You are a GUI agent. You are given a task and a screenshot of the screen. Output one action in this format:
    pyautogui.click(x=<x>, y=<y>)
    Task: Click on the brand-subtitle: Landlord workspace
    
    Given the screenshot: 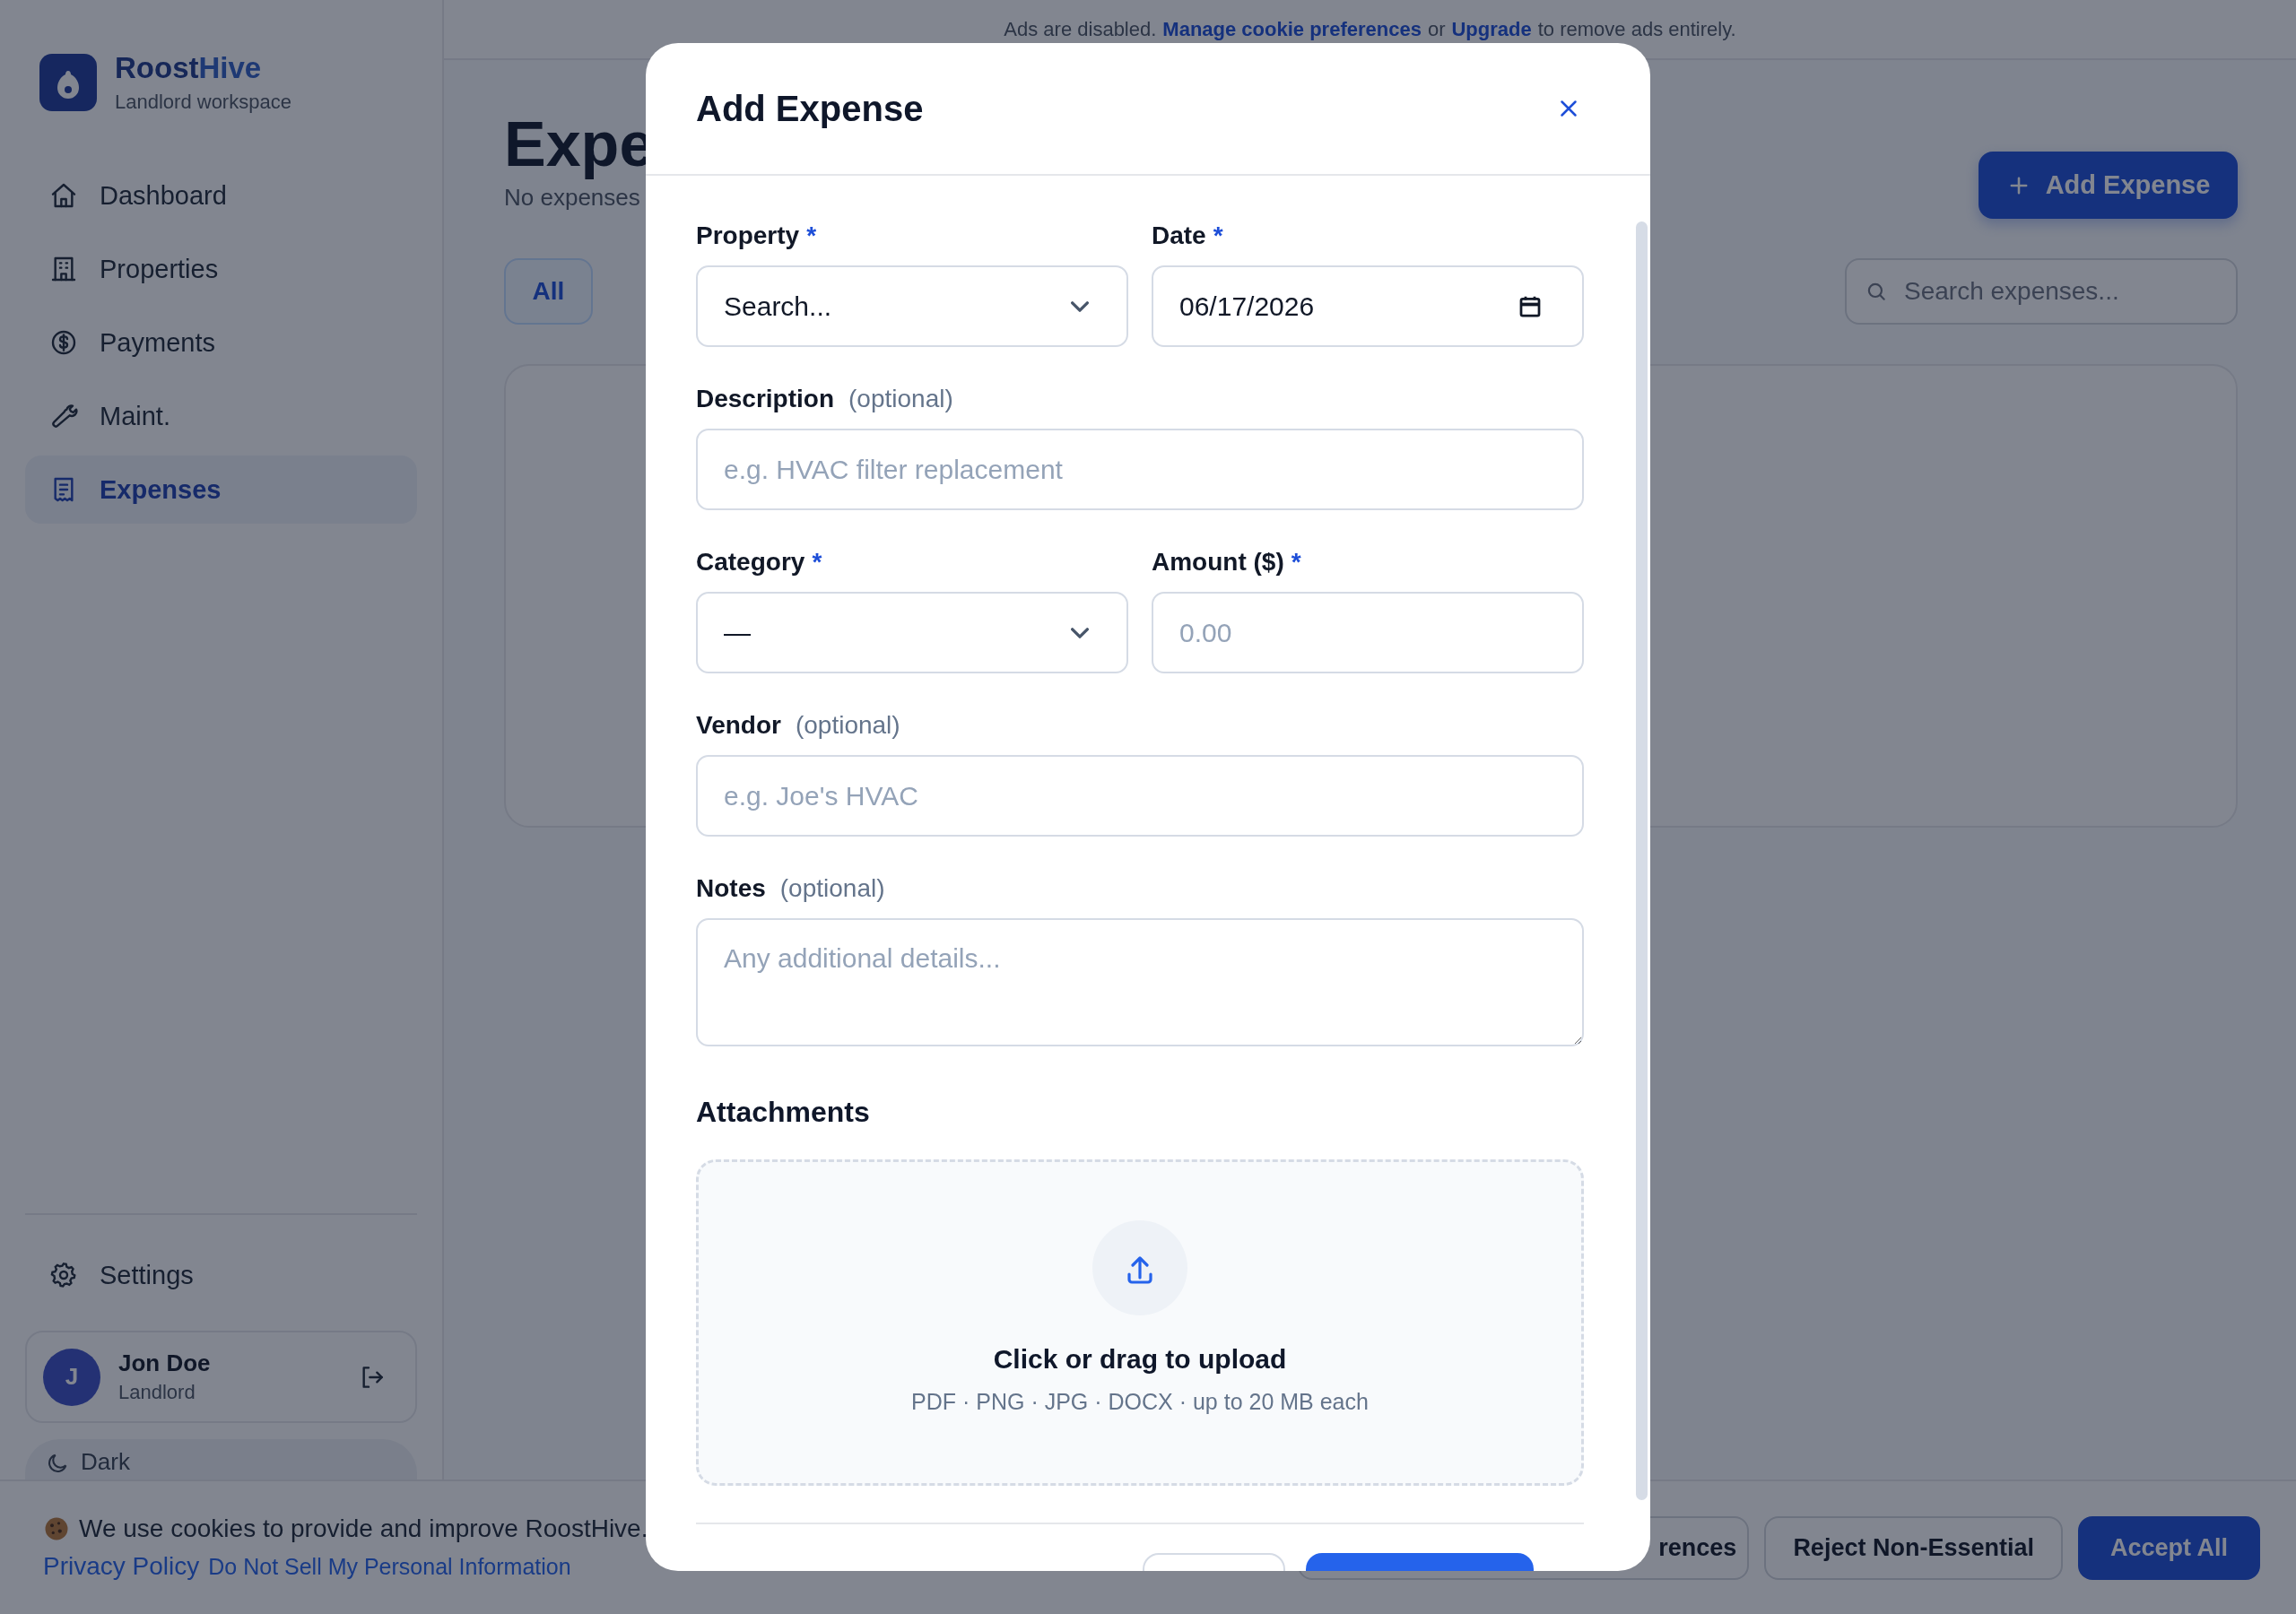 What is the action you would take?
    pyautogui.click(x=203, y=102)
    